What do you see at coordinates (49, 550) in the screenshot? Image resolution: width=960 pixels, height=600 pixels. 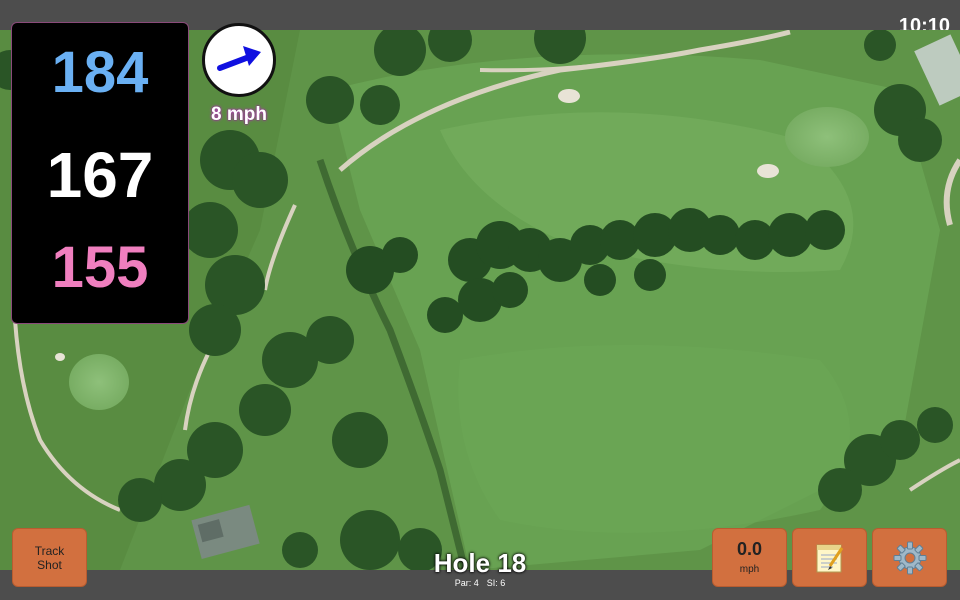 I see `track-shot-label-line1: Track` at bounding box center [49, 550].